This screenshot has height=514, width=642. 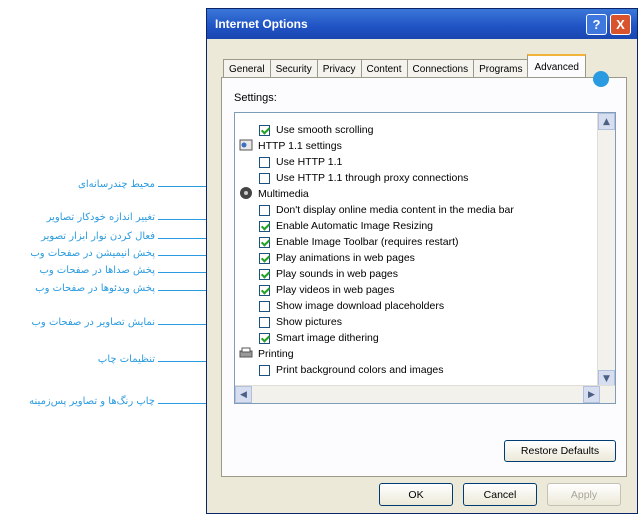 What do you see at coordinates (247, 69) in the screenshot?
I see `tab-general: General` at bounding box center [247, 69].